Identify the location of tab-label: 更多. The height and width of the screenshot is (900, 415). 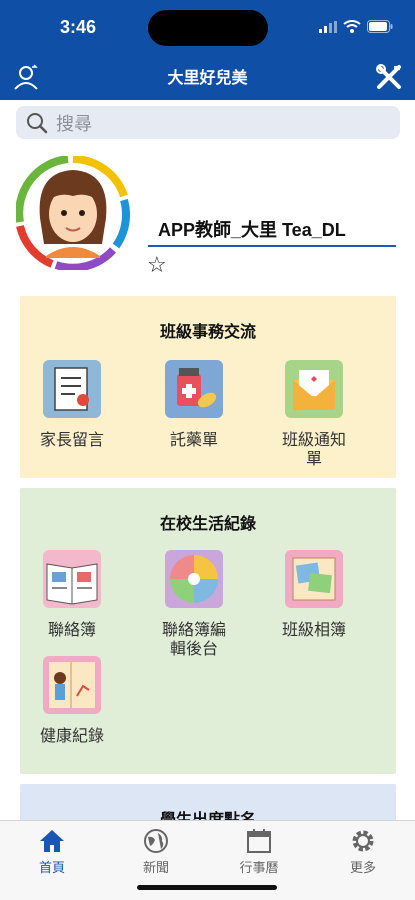
(362, 868).